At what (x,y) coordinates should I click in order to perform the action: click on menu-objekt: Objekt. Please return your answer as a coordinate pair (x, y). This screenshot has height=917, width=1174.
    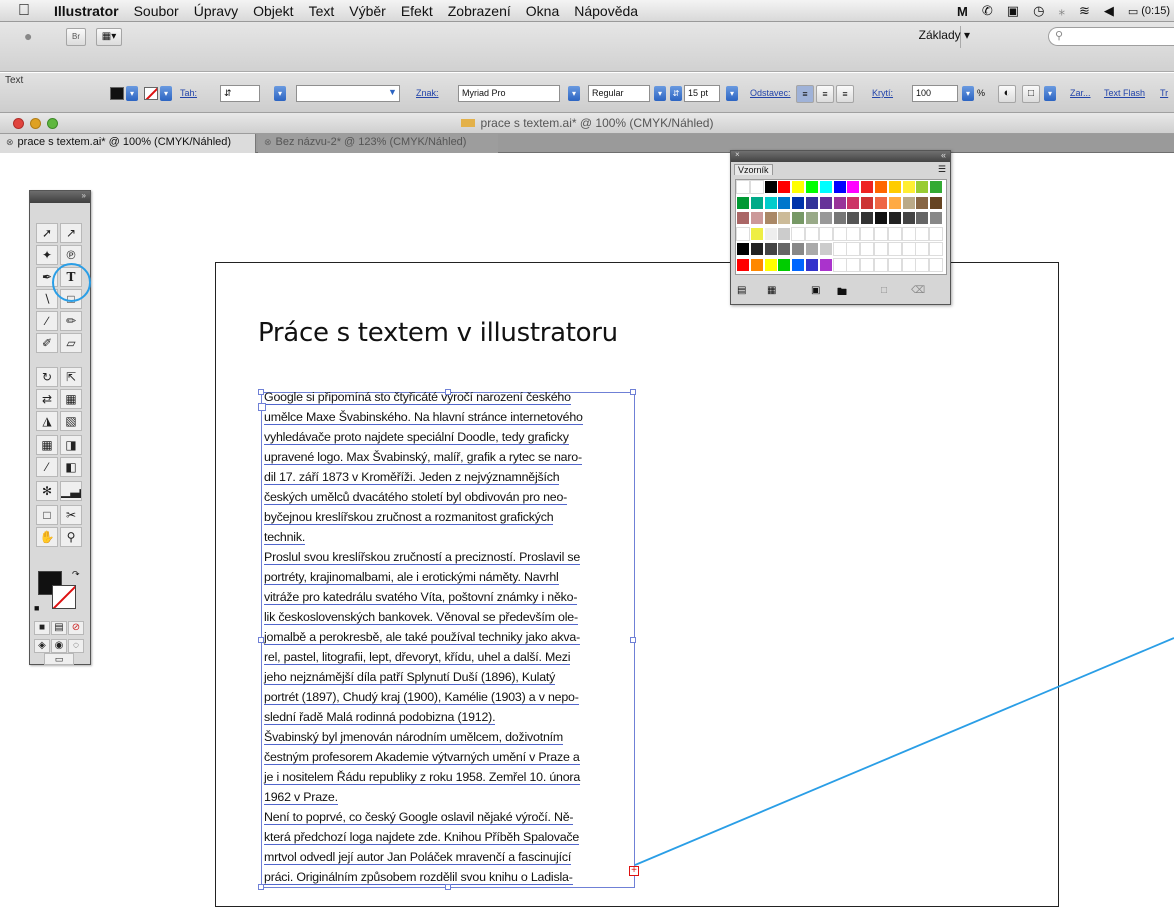
    Looking at the image, I should click on (273, 11).